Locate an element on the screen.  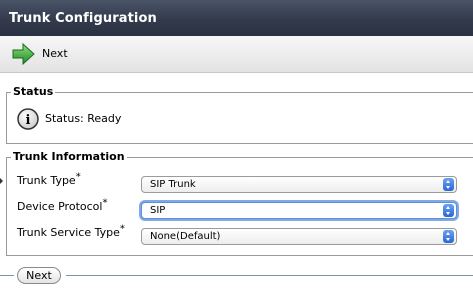
trunk-type-value: SIP Trunk is located at coordinates (173, 184).